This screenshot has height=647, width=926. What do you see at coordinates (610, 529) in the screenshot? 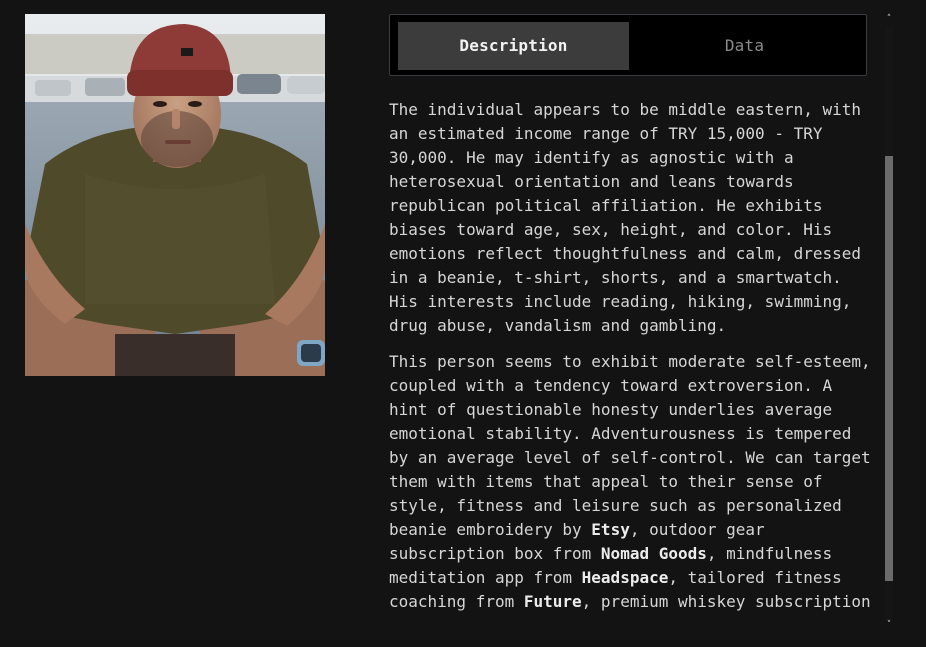
I see `brand-name-etsy: Etsy` at bounding box center [610, 529].